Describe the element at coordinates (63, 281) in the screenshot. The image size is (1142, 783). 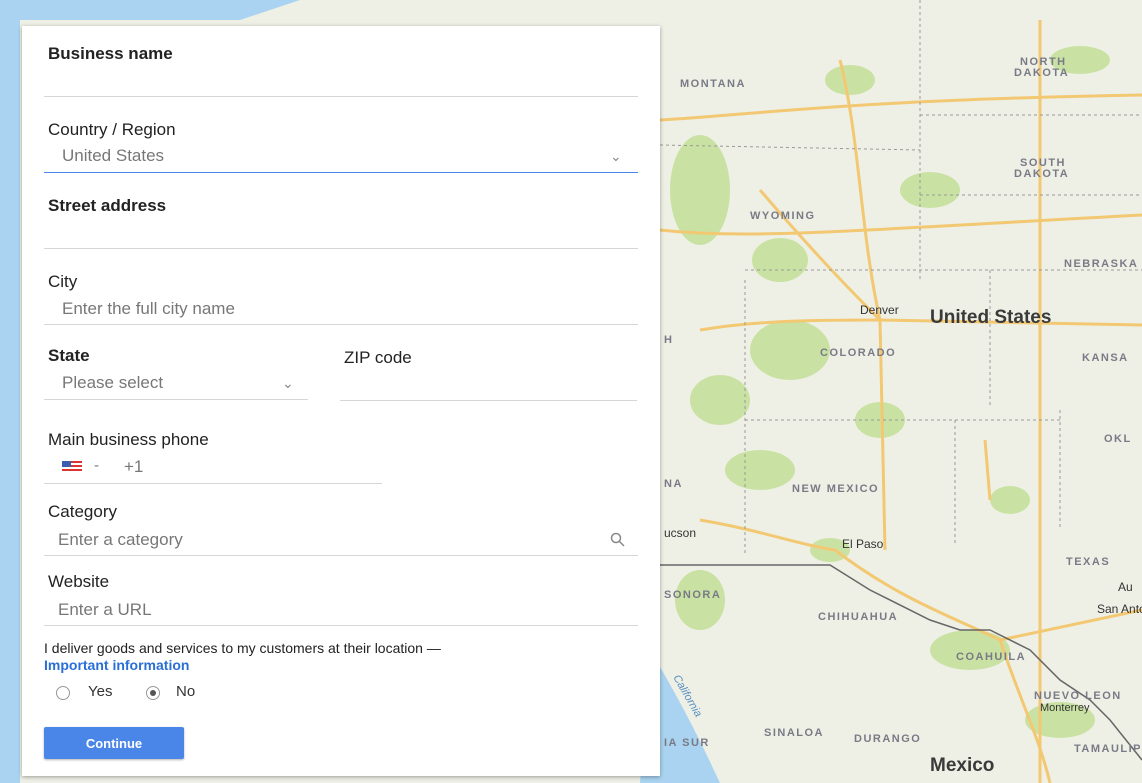
I see `city-label: City` at that location.